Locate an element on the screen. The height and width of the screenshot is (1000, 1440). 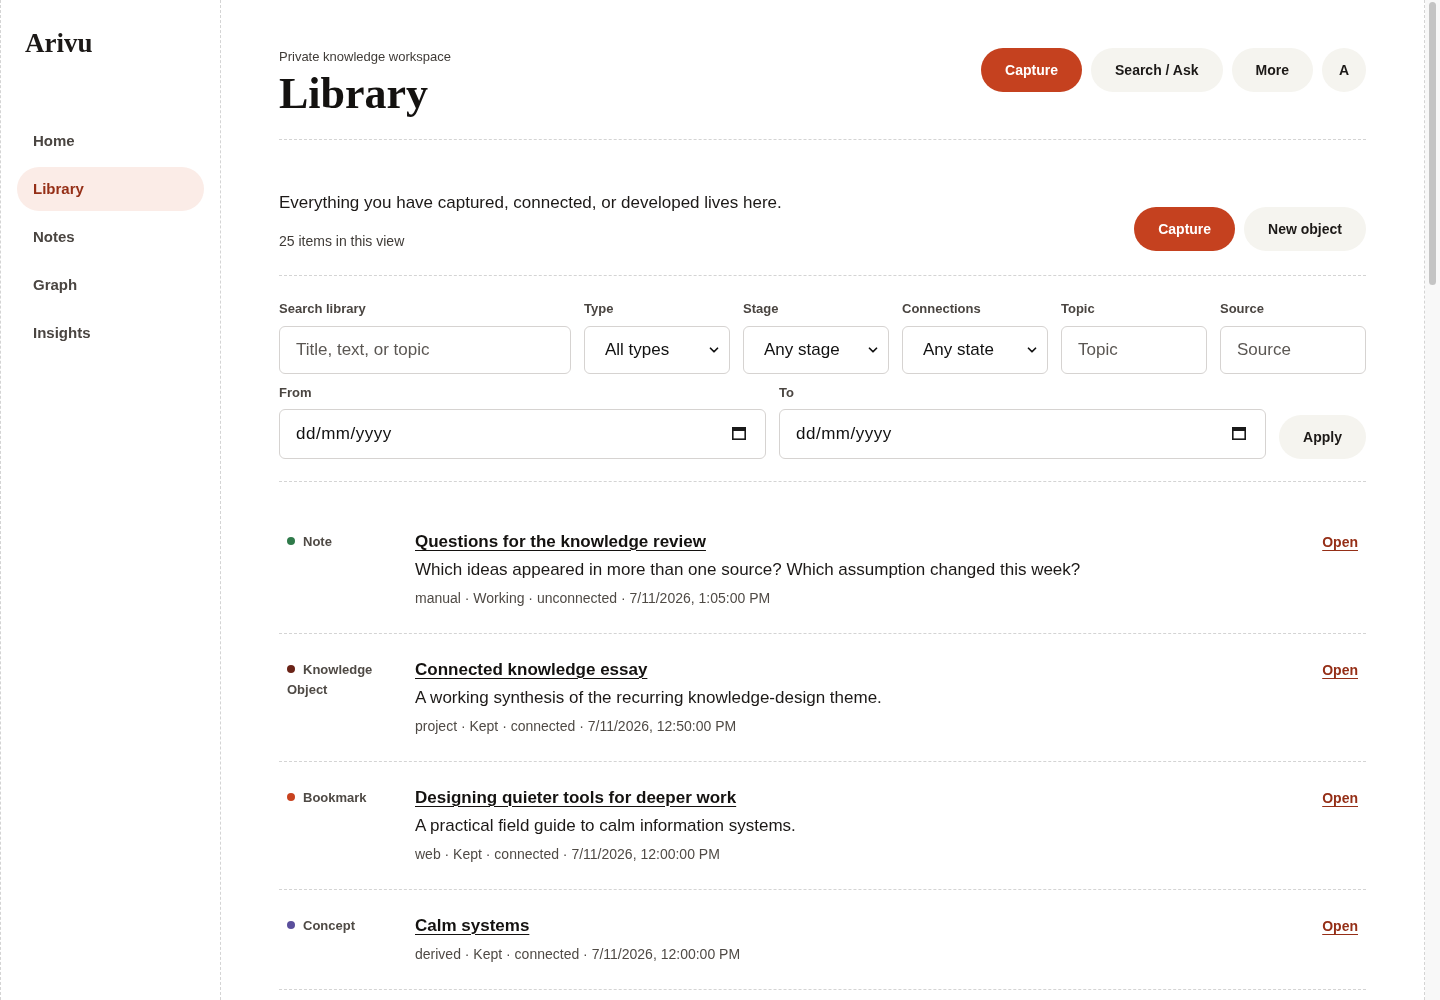
select-field: Any state is located at coordinates (975, 350).